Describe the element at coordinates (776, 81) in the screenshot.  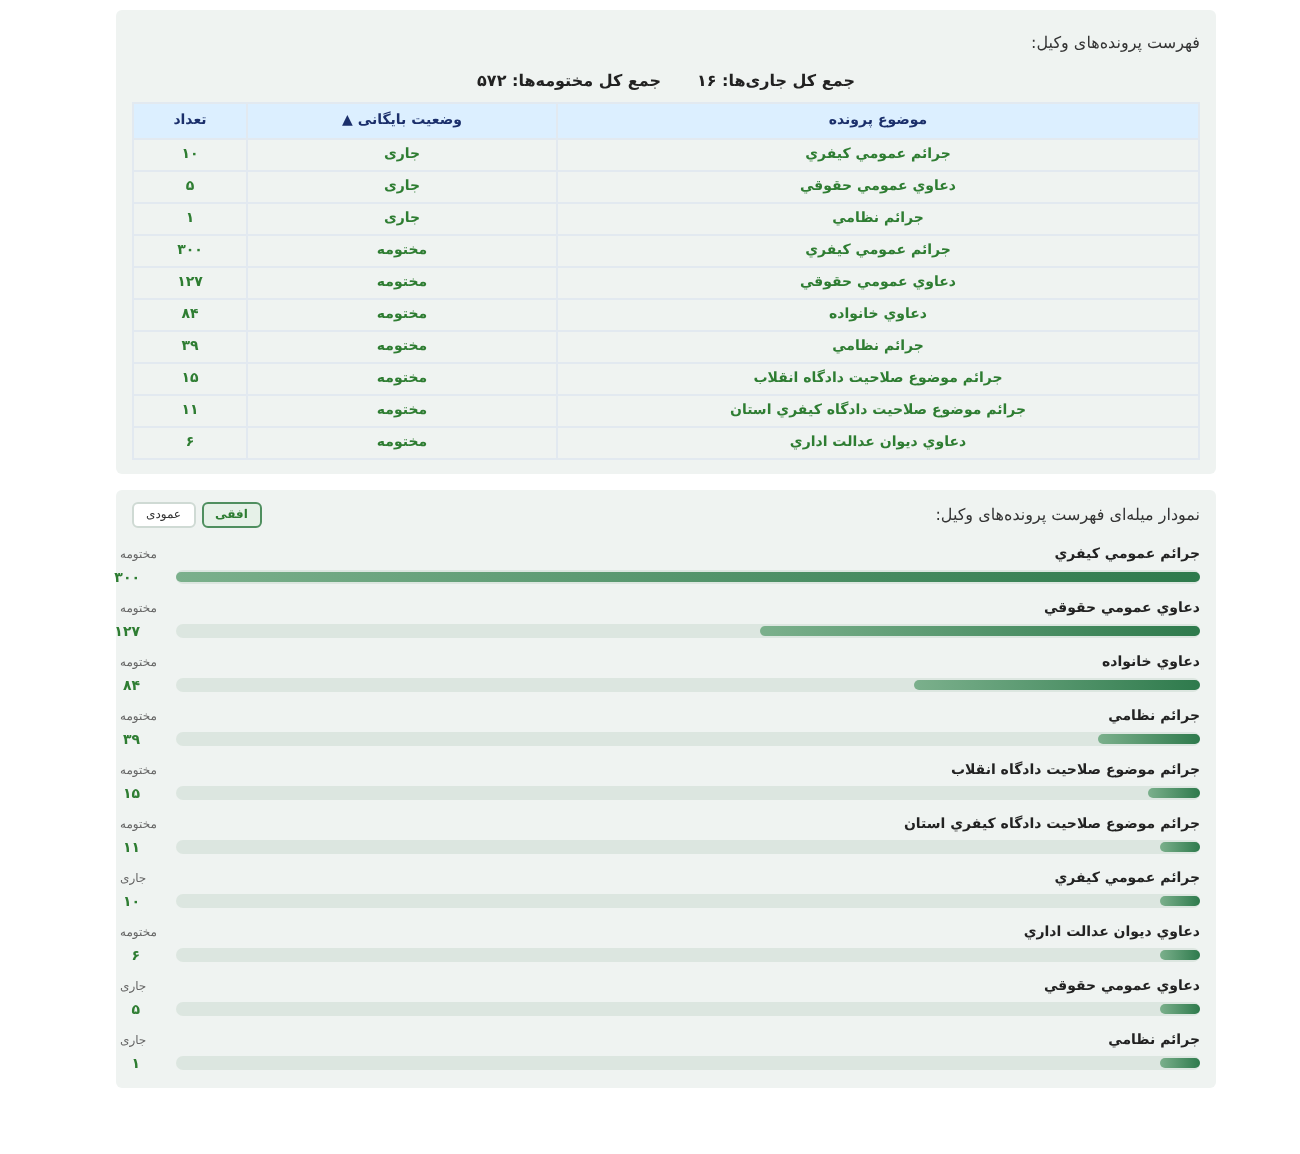
I see `total-label: جمع کل جاری‌ها: ۱۶` at that location.